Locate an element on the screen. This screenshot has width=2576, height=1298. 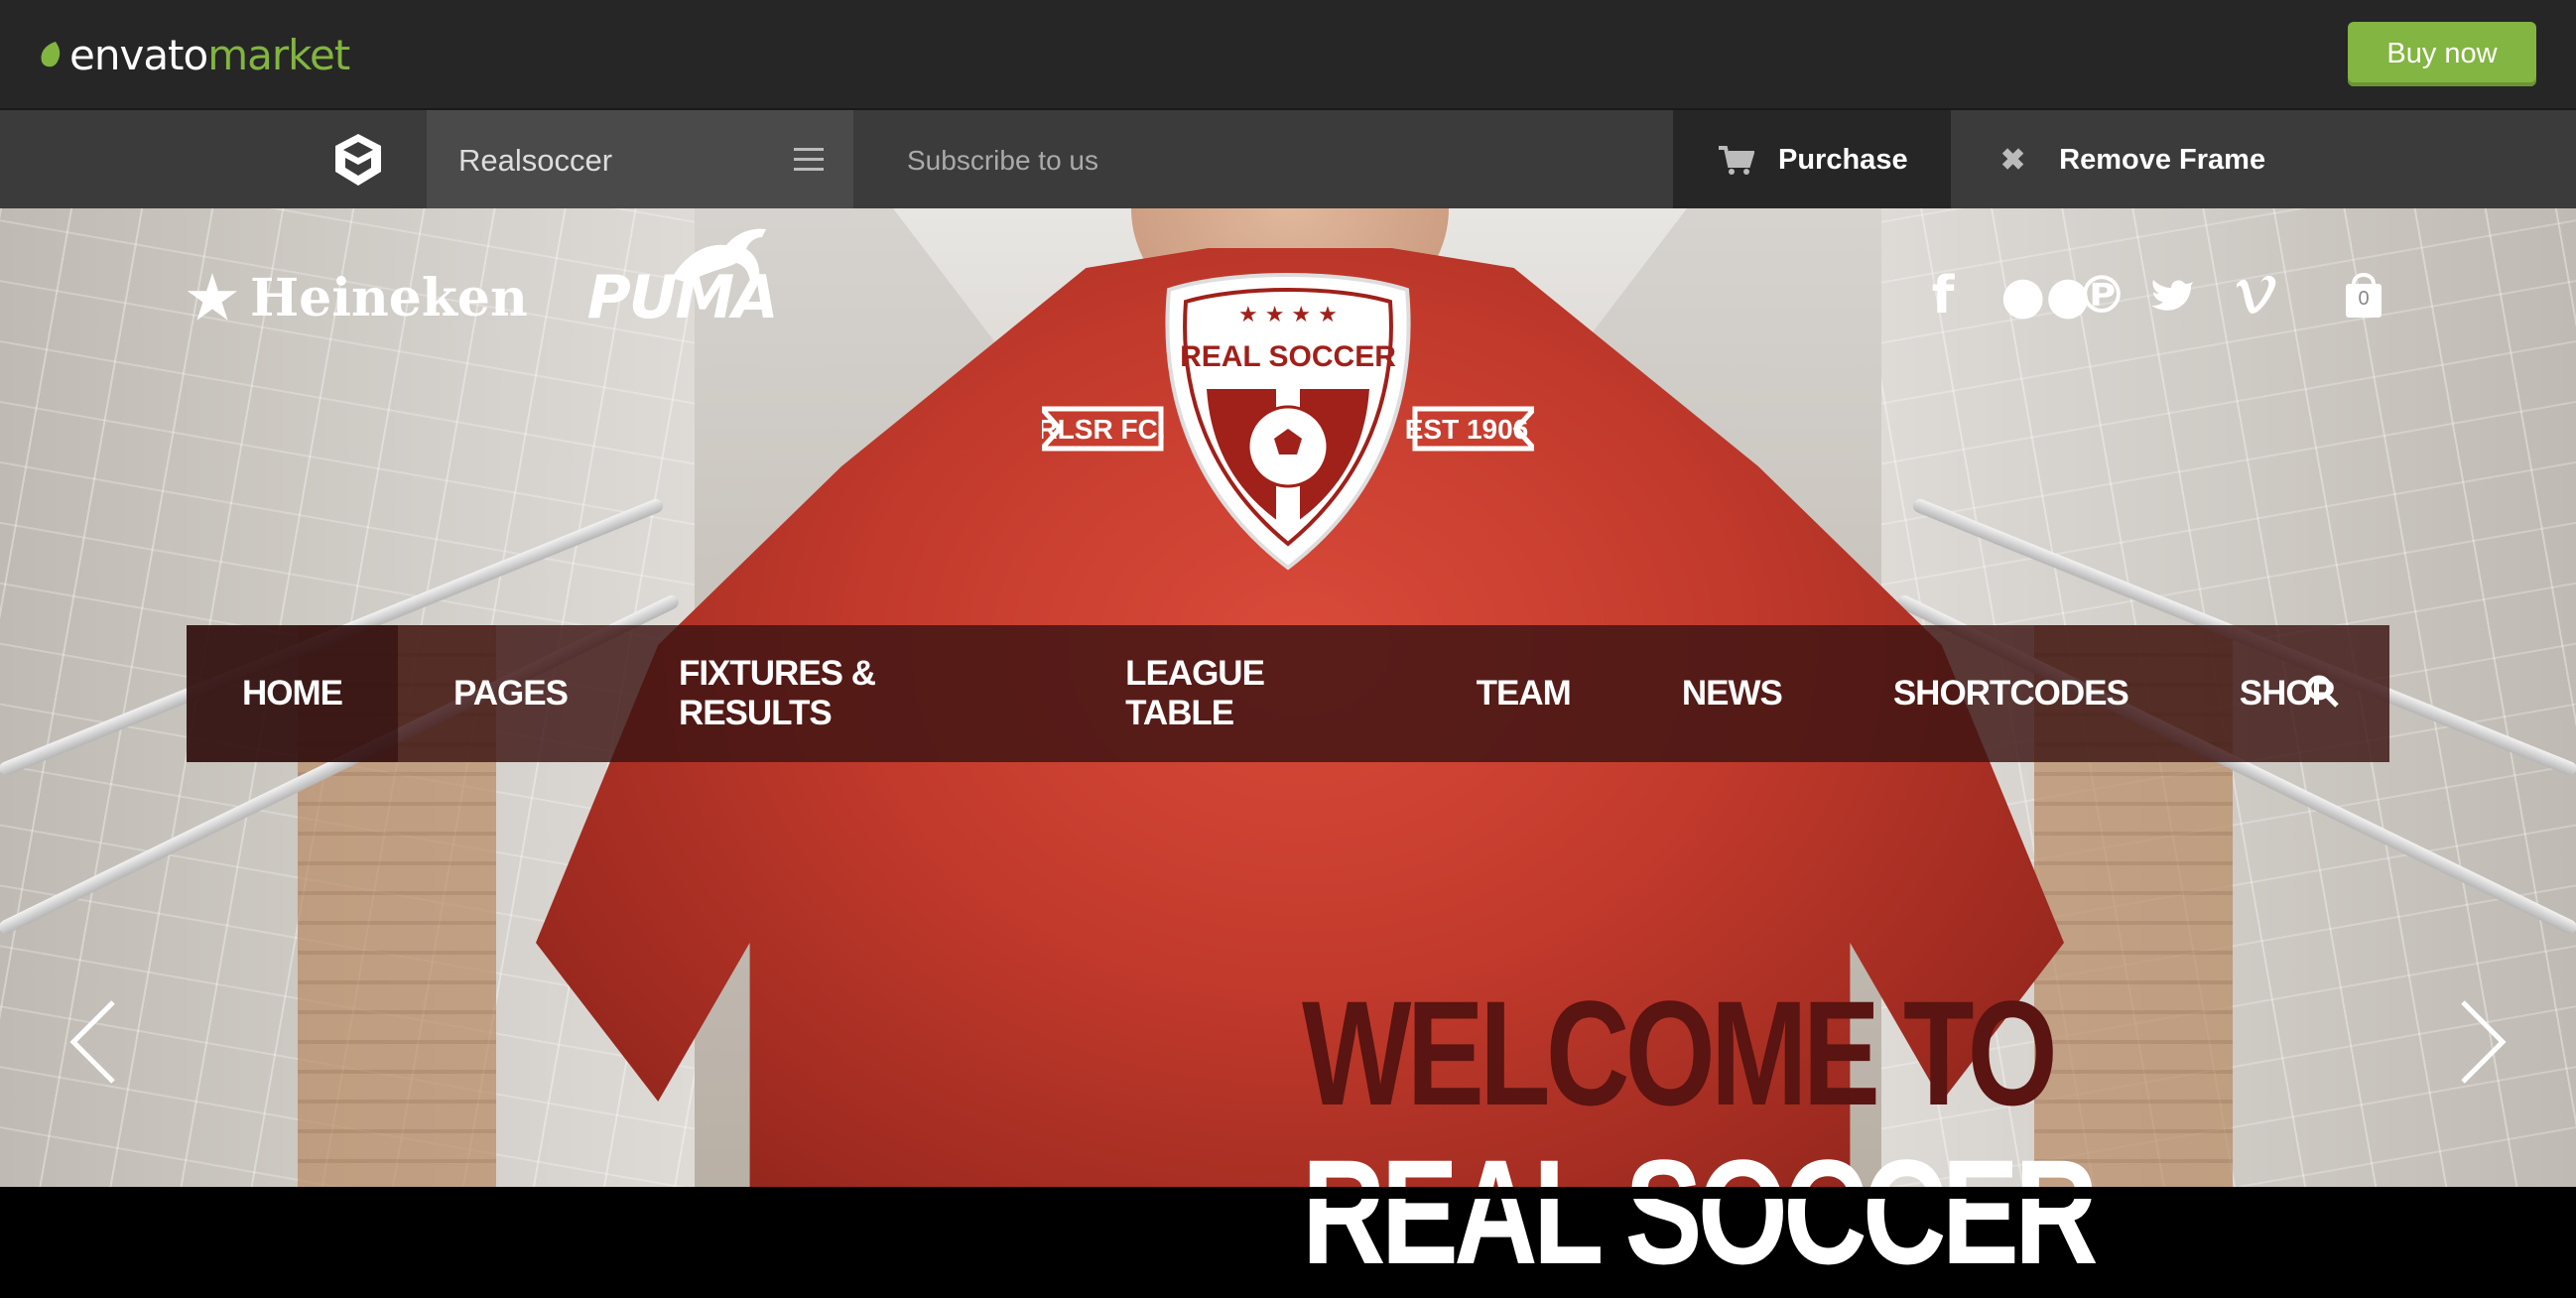
envato-top-bar: envatomarket Buy now is located at coordinates (1288, 54).